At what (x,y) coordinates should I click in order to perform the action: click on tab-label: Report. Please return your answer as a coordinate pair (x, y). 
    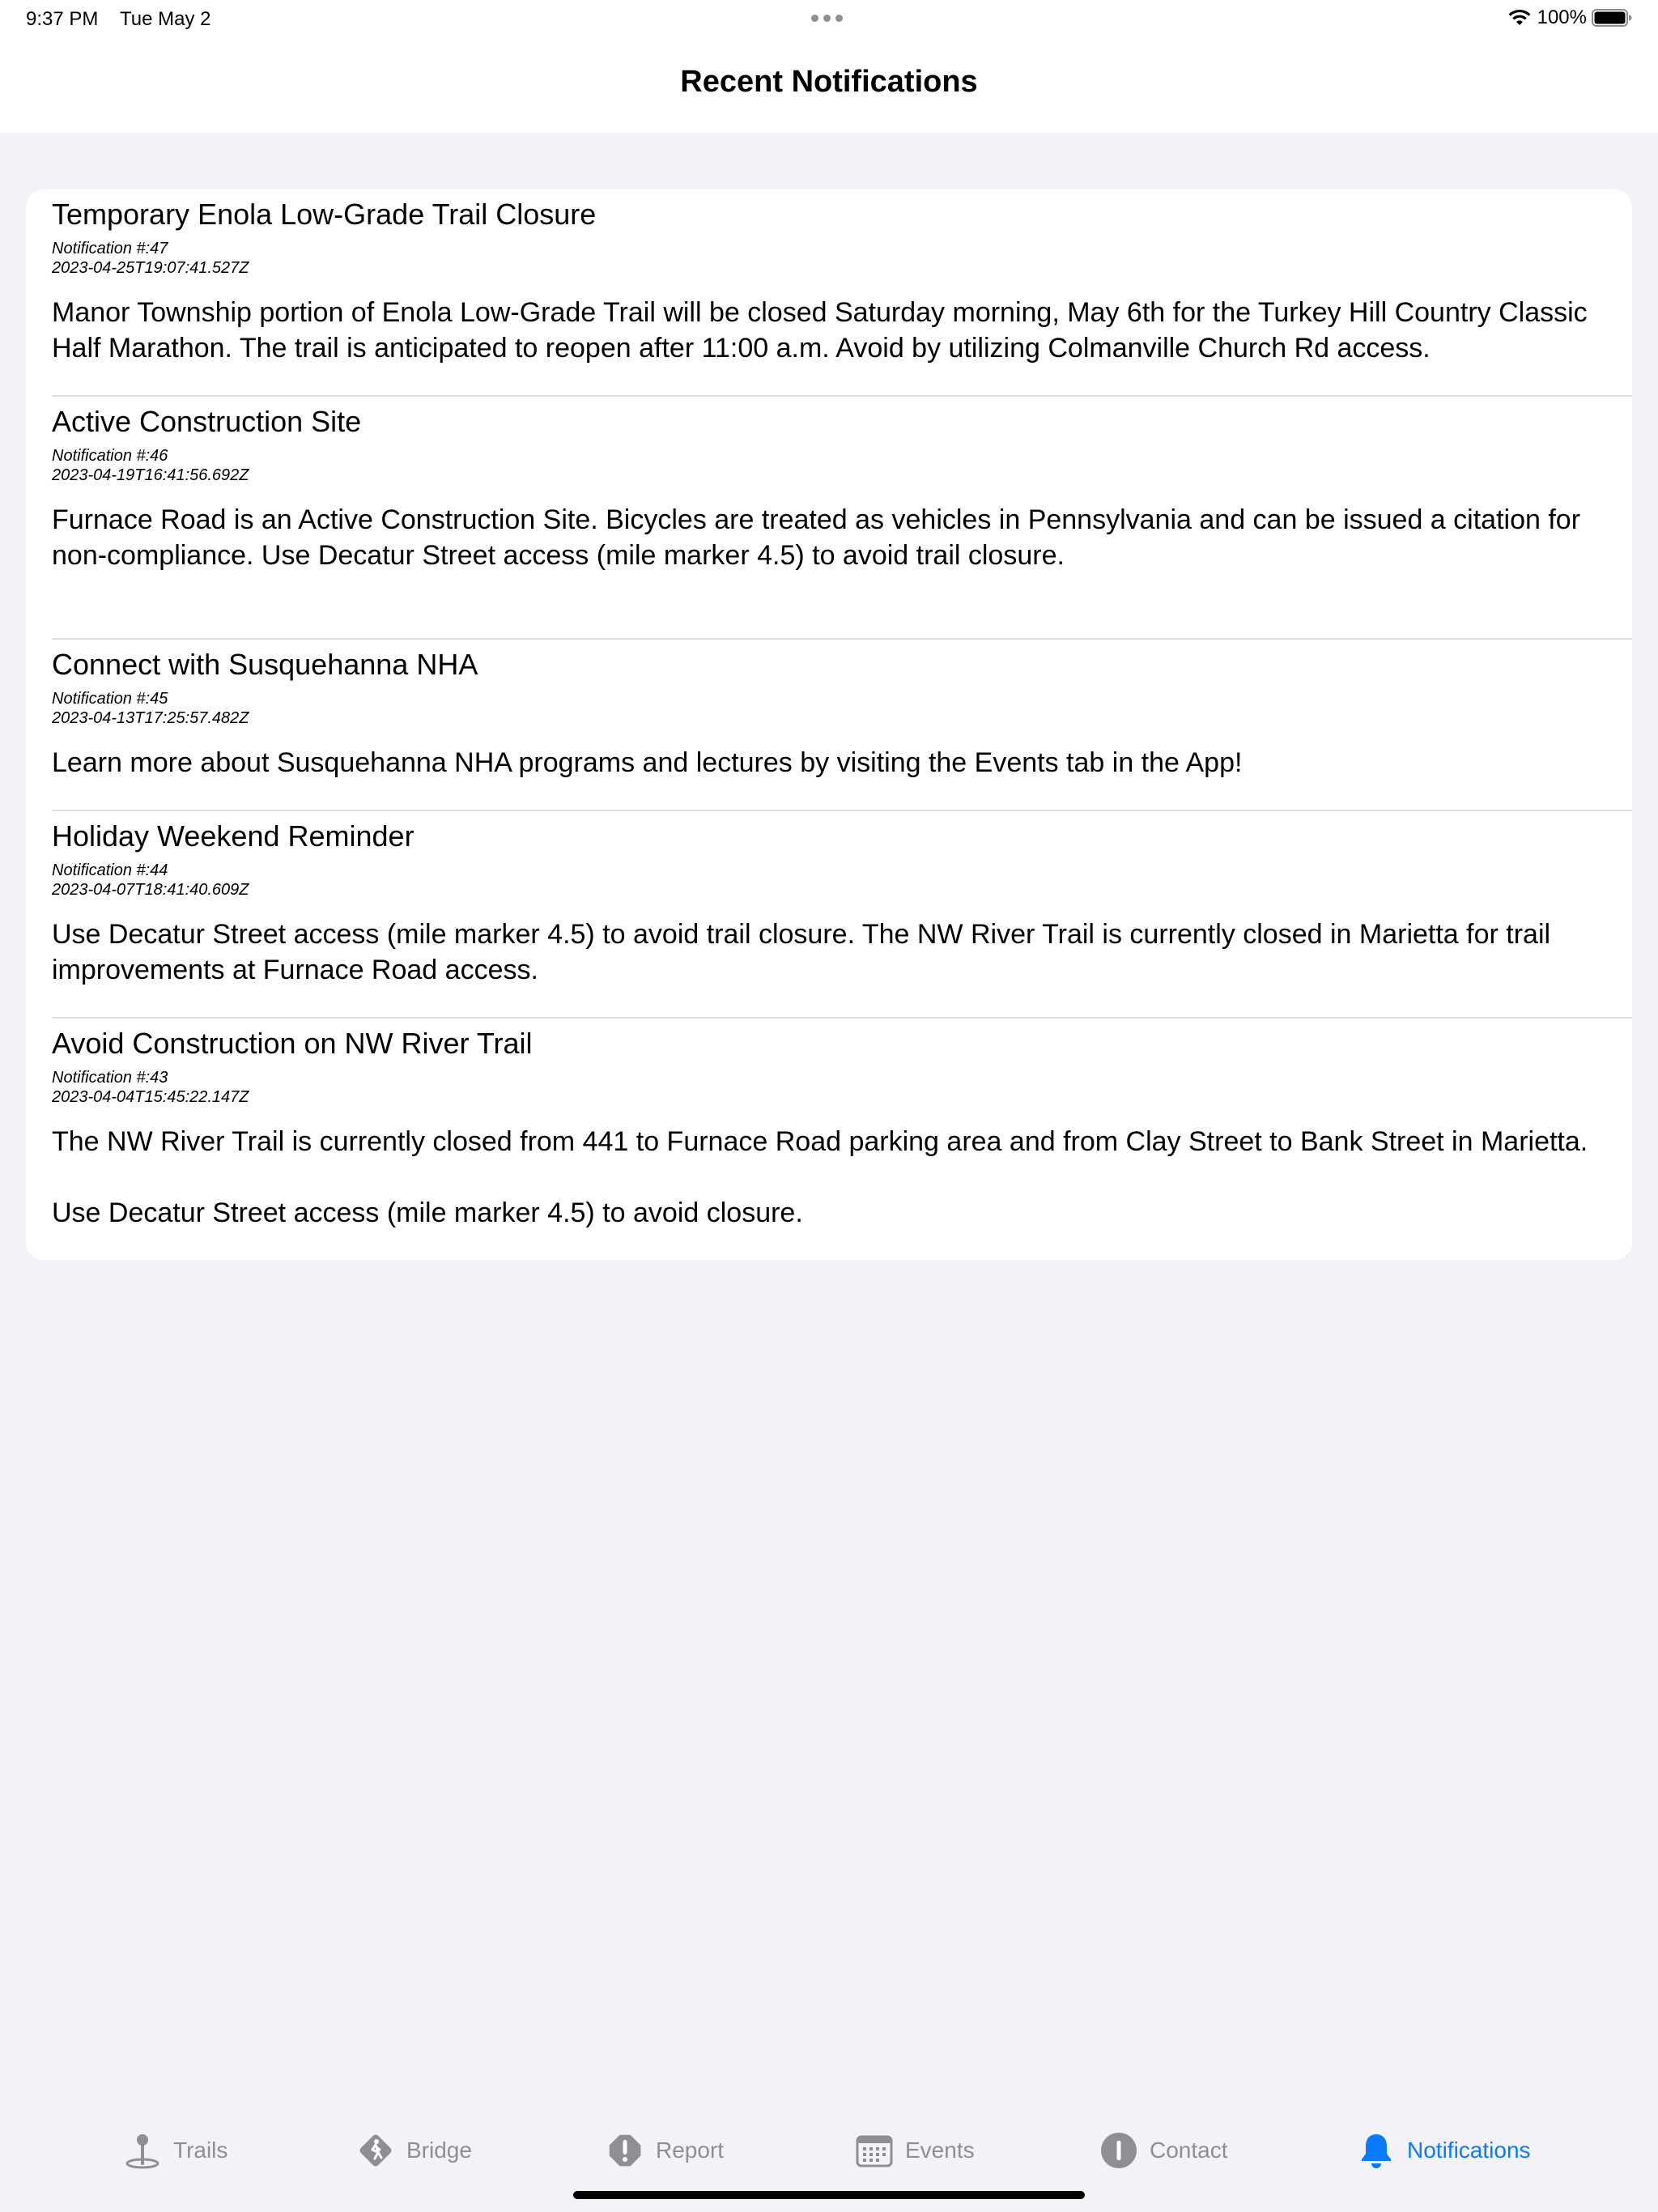
    Looking at the image, I should click on (690, 2150).